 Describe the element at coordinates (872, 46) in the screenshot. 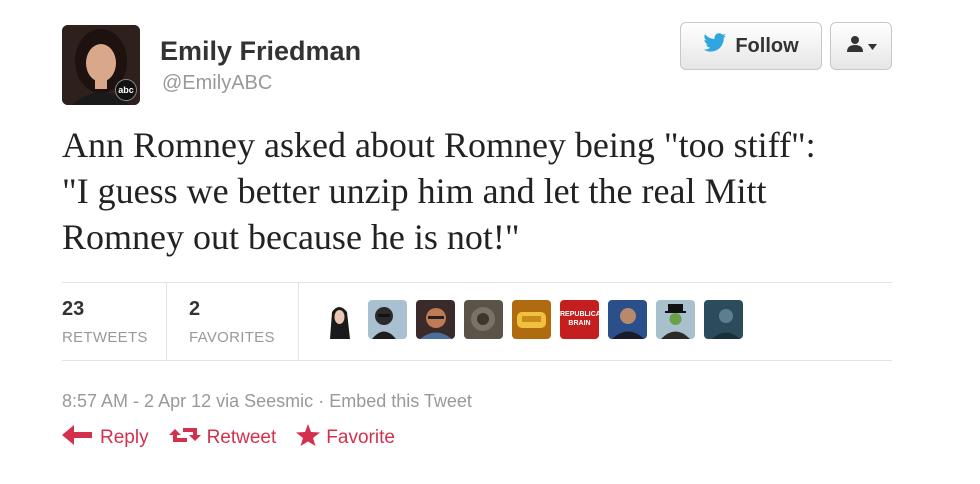

I see `caret-down-icon` at that location.